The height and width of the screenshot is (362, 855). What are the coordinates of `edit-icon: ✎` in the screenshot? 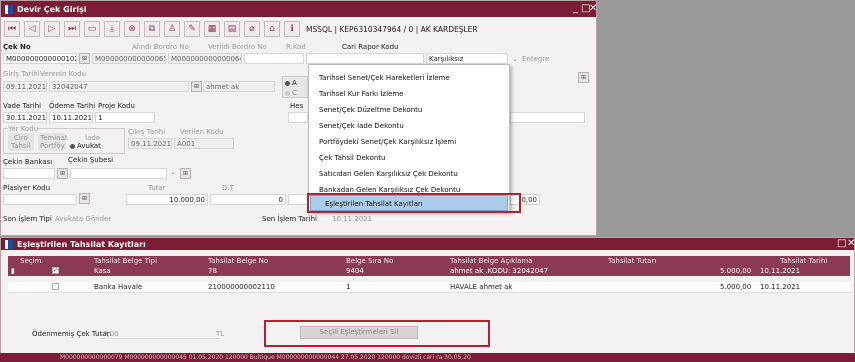 It's located at (192, 29).